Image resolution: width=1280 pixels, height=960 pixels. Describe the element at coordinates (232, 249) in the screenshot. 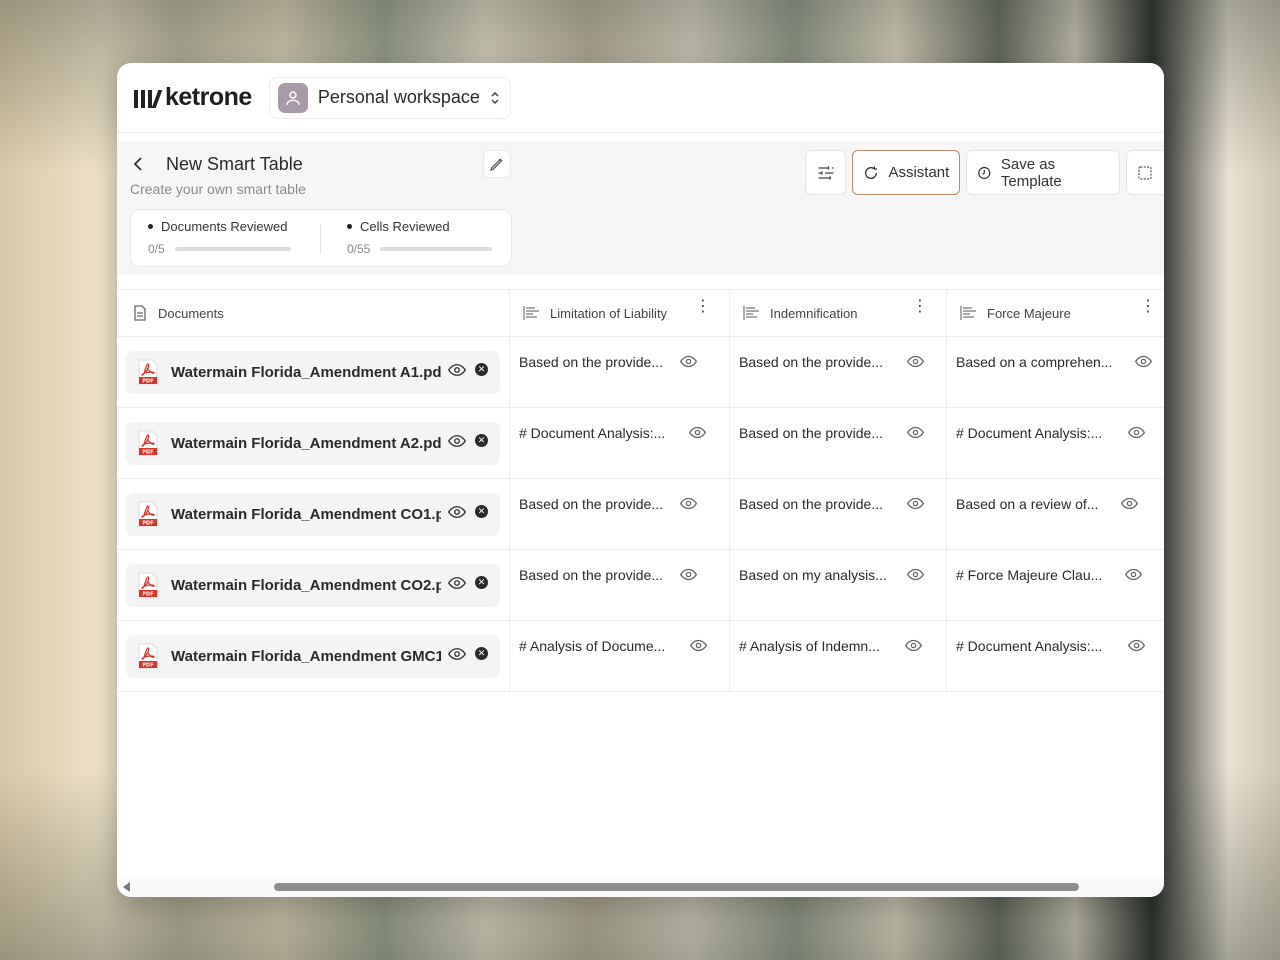

I see `progress-bar` at that location.